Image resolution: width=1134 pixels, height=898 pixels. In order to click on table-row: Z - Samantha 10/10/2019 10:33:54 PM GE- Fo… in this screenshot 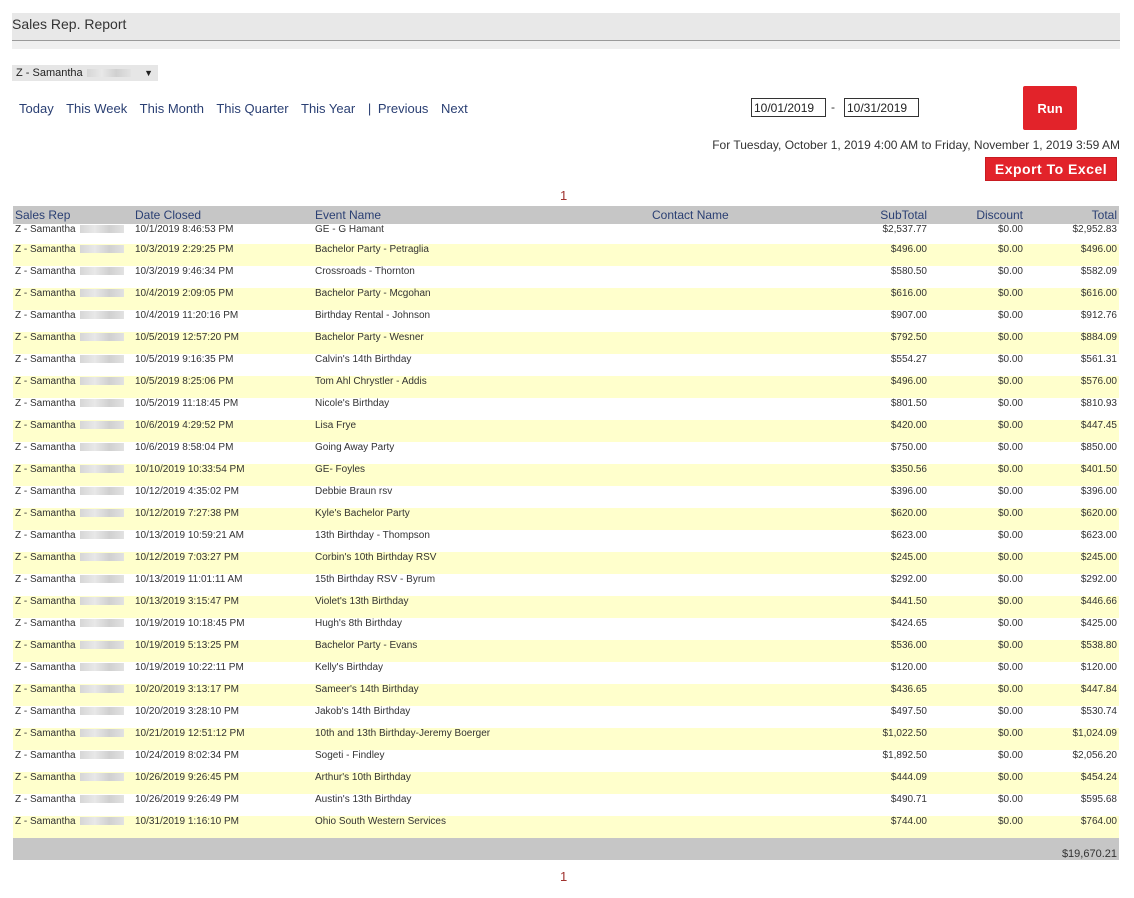, I will do `click(566, 475)`.